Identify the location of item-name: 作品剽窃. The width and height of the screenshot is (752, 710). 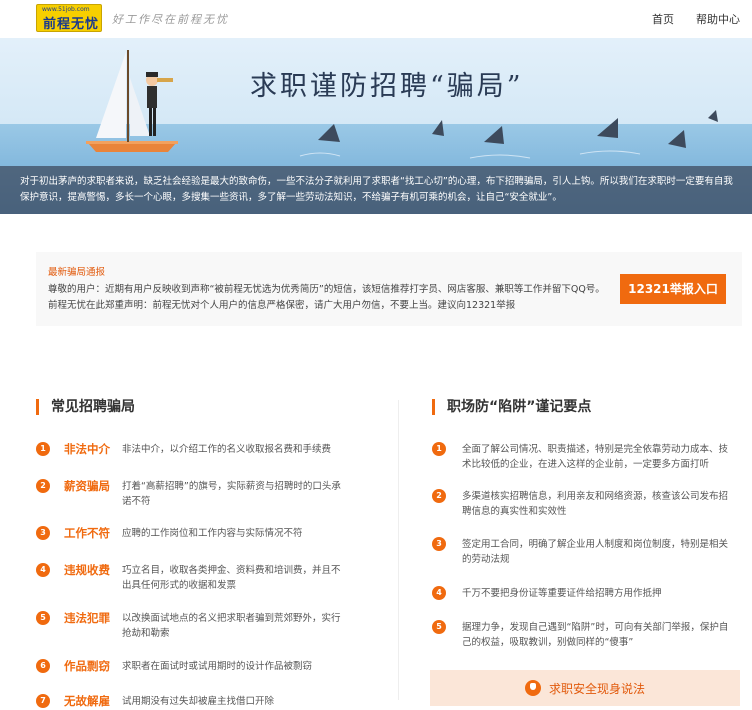
(87, 666).